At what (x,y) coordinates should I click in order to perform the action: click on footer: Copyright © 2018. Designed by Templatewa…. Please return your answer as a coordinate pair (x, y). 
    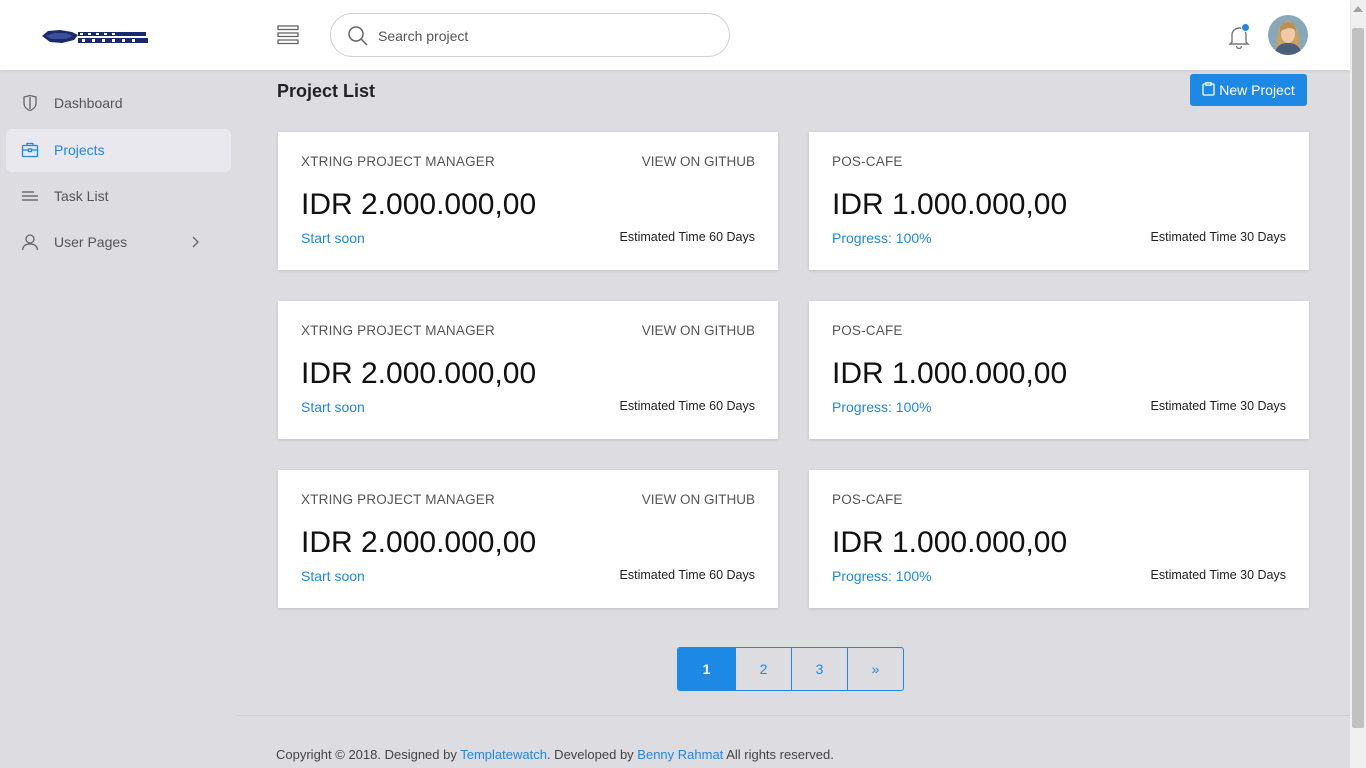
    Looking at the image, I should click on (555, 754).